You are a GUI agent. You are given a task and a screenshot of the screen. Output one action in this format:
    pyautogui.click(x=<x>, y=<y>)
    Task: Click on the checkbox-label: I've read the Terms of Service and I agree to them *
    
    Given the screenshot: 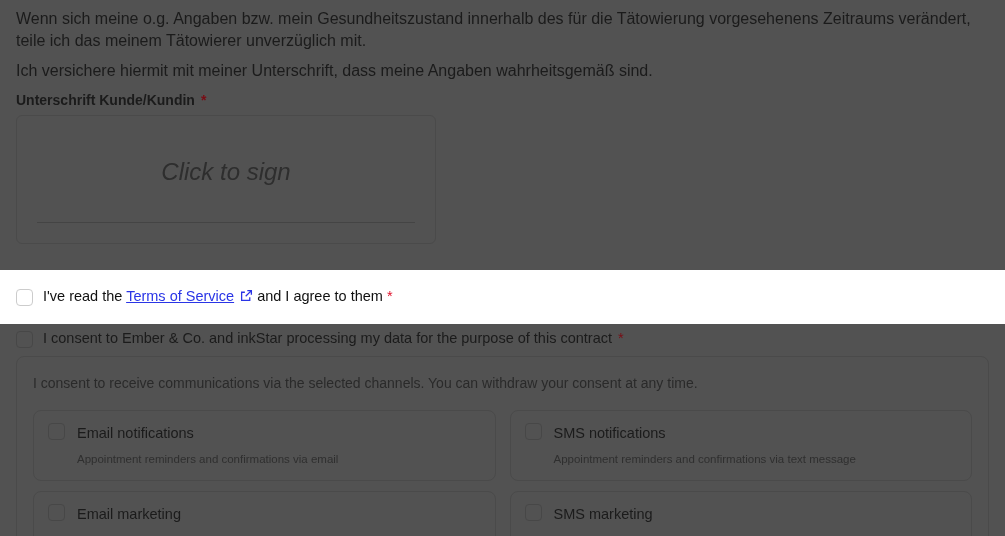 What is the action you would take?
    pyautogui.click(x=218, y=297)
    